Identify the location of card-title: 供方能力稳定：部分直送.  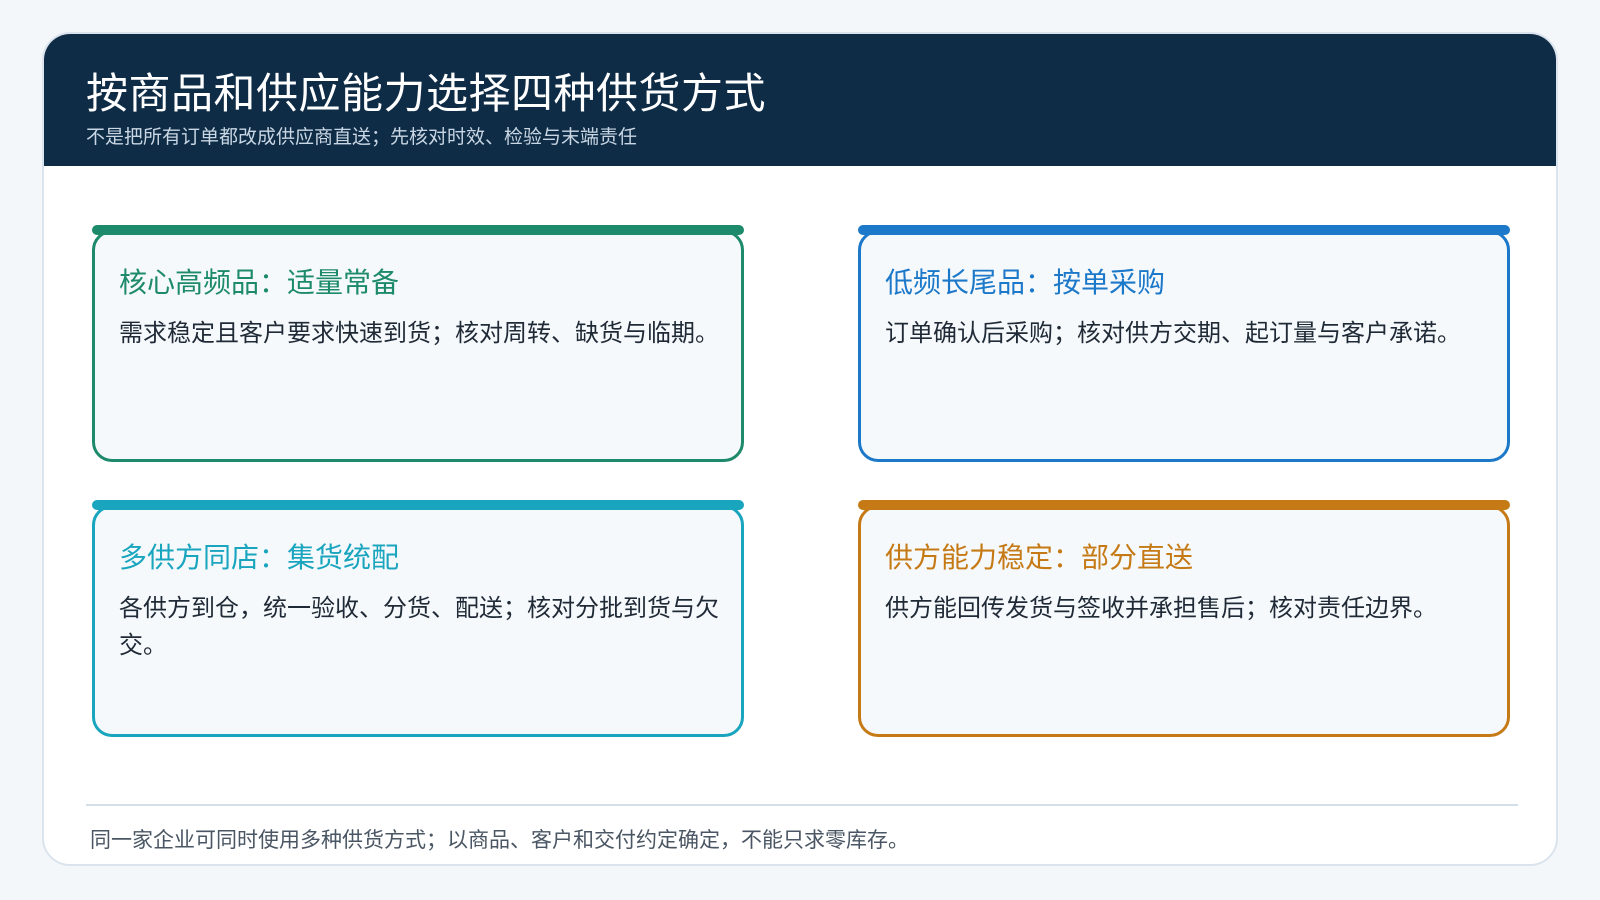
(1039, 557).